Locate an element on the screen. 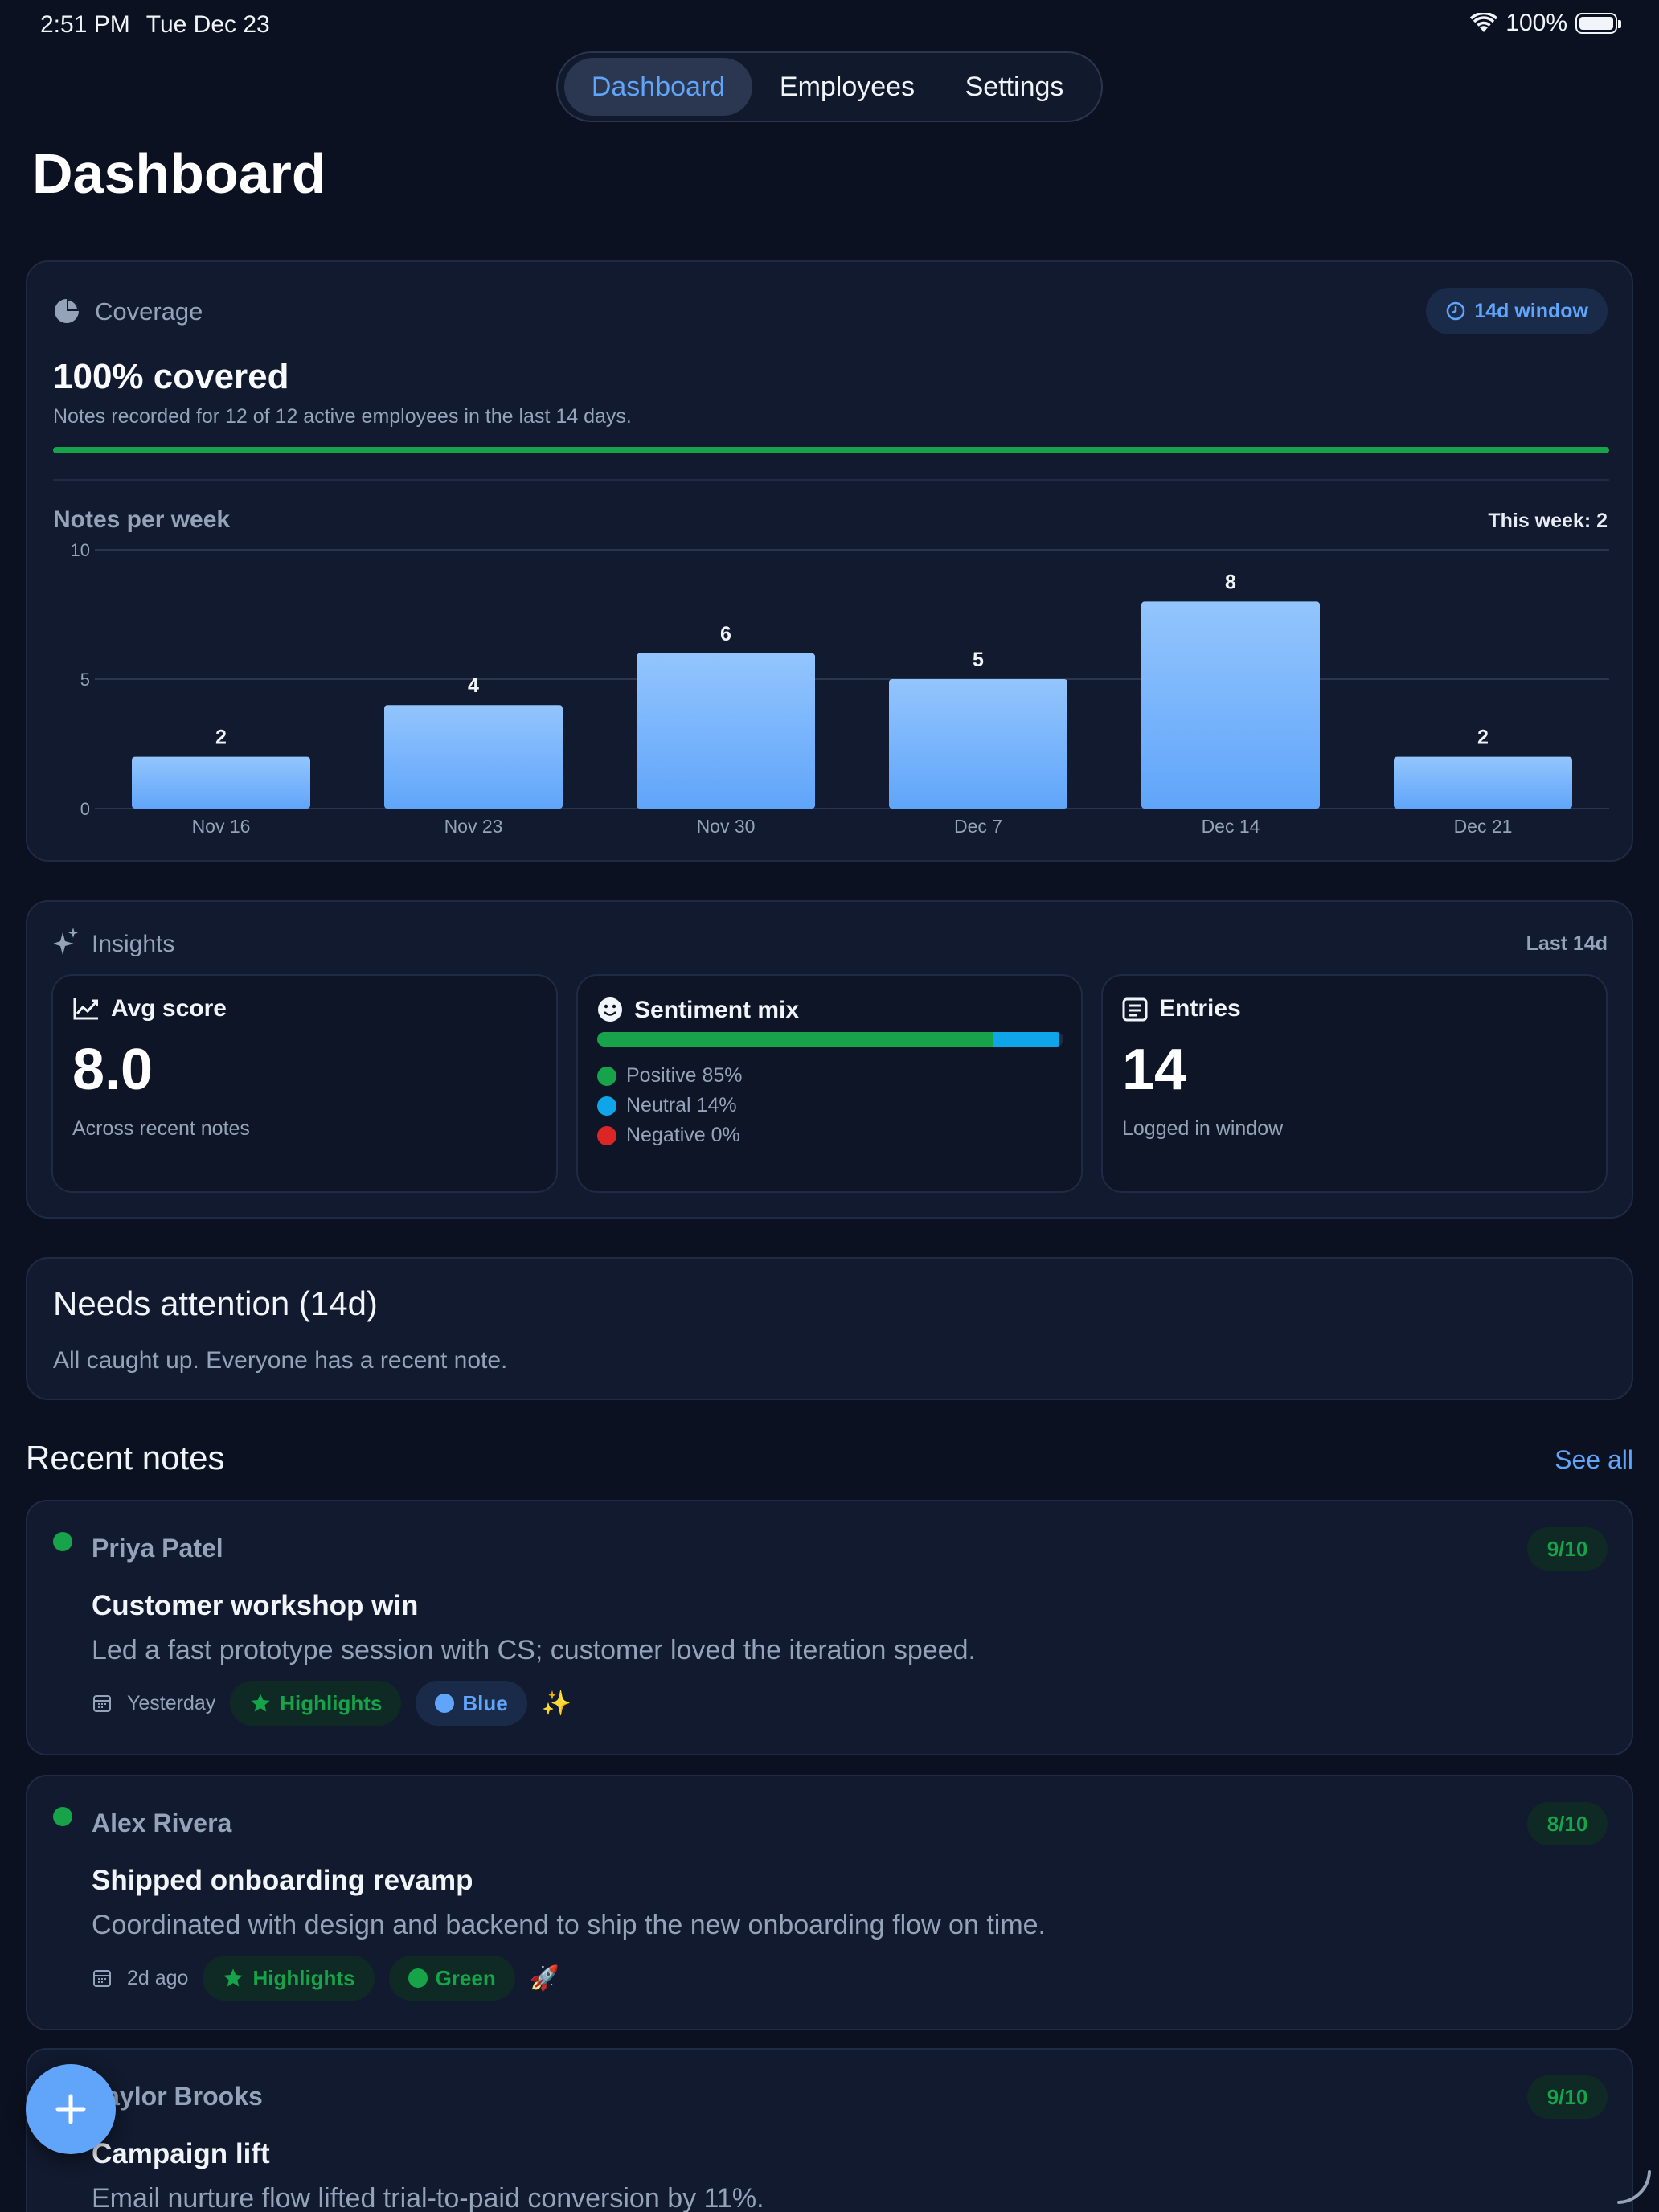 The image size is (1659, 2212). legend-positive-label: Positive 85% is located at coordinates (684, 1075).